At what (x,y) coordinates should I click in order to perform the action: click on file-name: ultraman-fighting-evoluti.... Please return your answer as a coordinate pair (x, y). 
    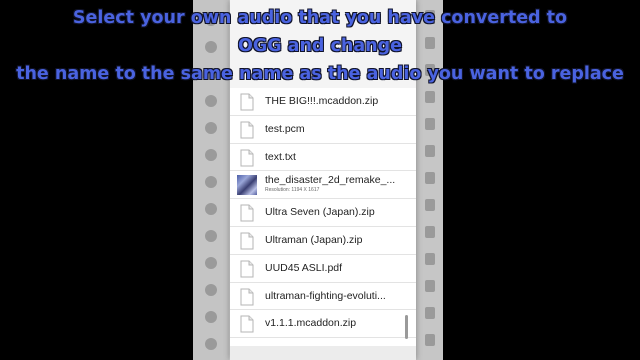
    Looking at the image, I should click on (325, 295).